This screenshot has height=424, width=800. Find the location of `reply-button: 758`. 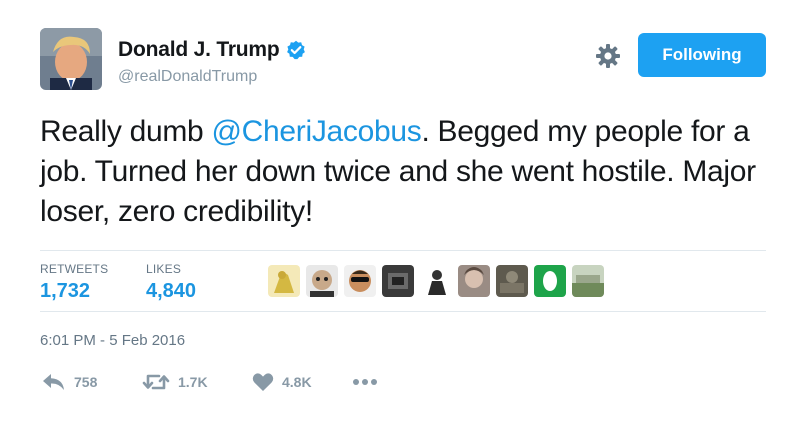

reply-button: 758 is located at coordinates (69, 382).